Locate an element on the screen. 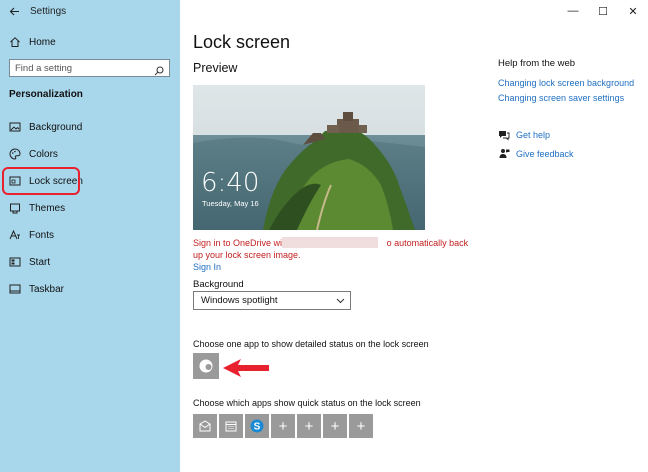  chevron-down-icon is located at coordinates (340, 300).